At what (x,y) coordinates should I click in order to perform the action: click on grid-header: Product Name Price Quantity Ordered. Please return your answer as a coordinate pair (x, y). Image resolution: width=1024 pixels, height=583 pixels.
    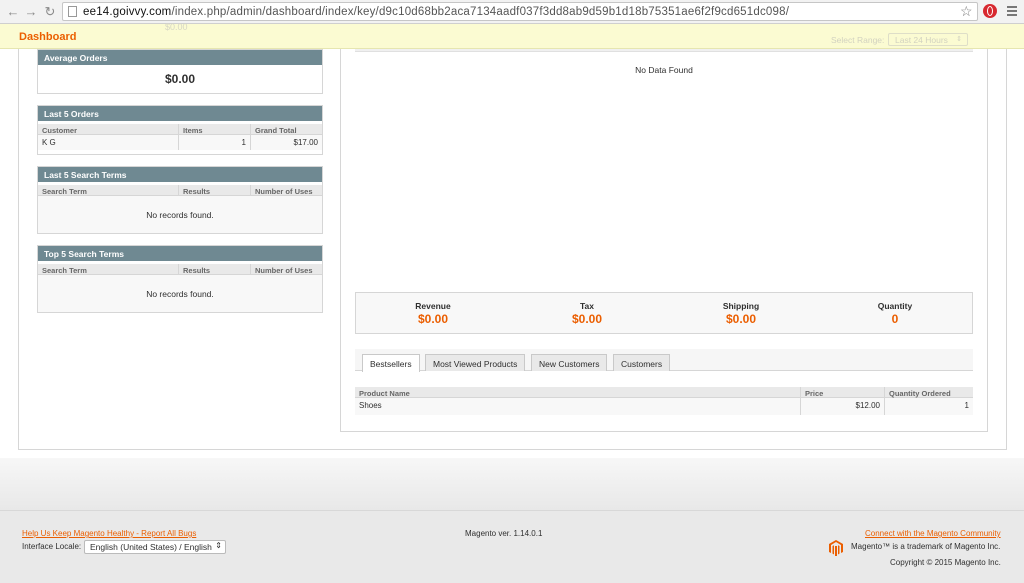
    Looking at the image, I should click on (664, 392).